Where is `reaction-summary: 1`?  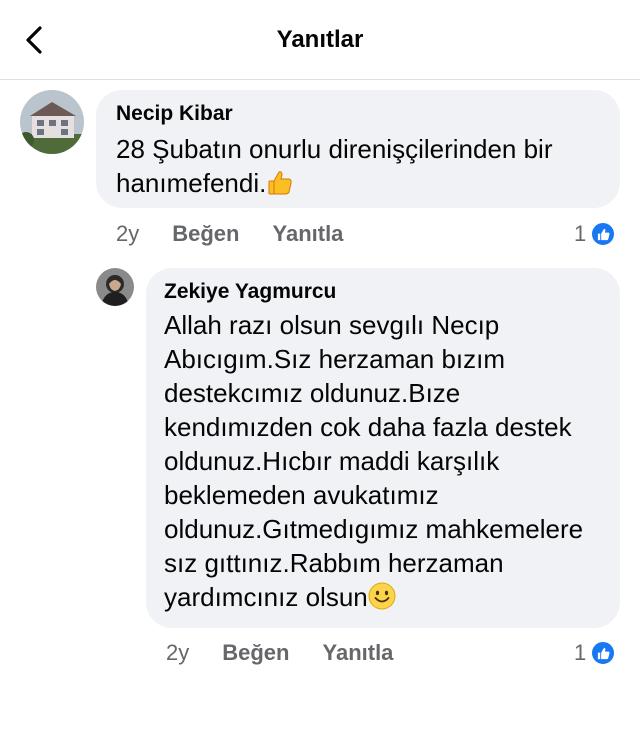 reaction-summary: 1 is located at coordinates (595, 234).